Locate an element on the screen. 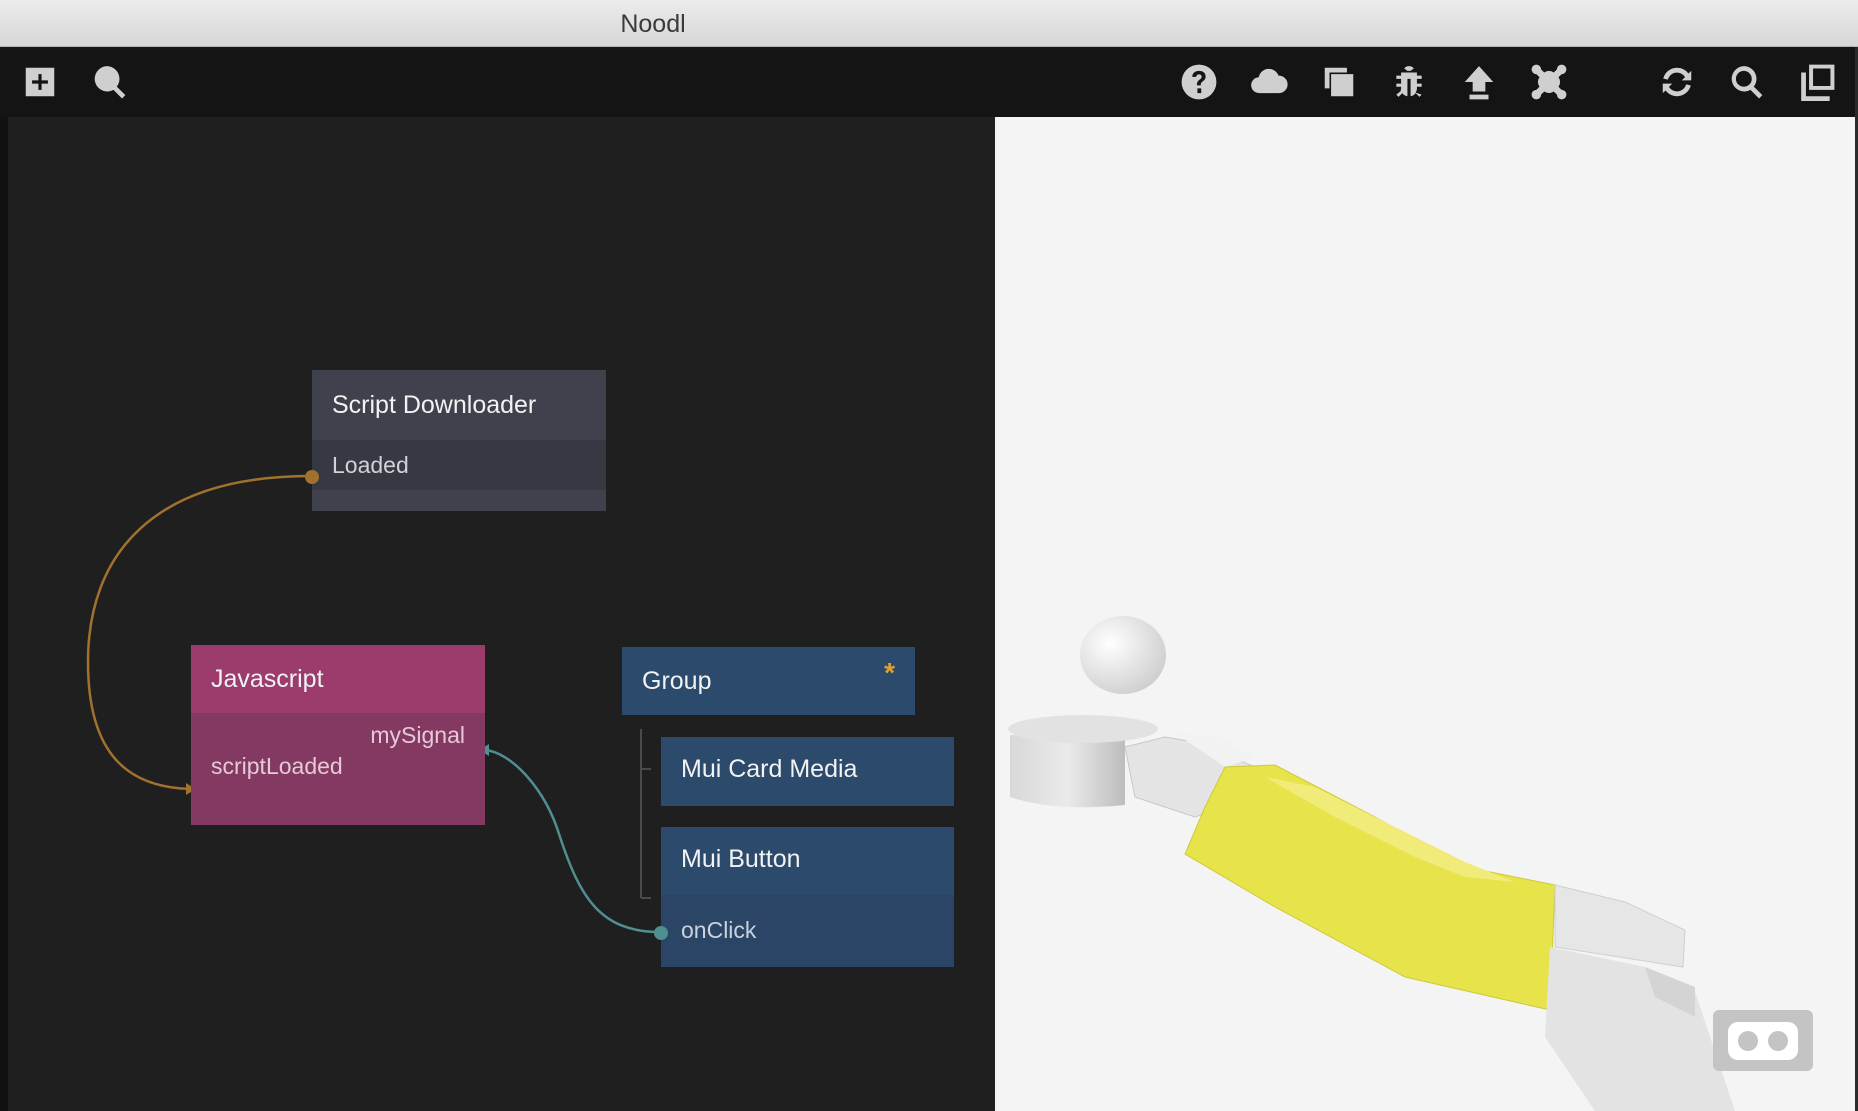 The image size is (1858, 1111). cylinder-base is located at coordinates (1067, 771).